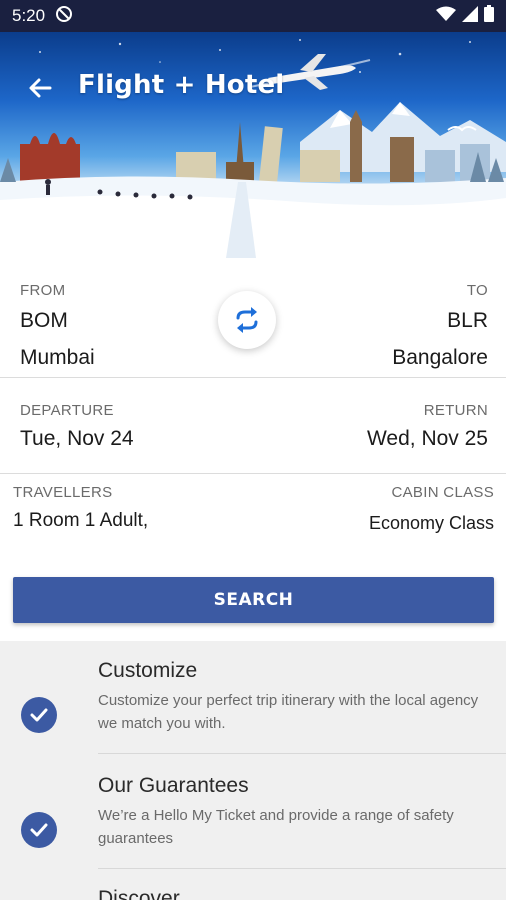 This screenshot has height=900, width=506. Describe the element at coordinates (148, 670) in the screenshot. I see `feature-title: Customize` at that location.